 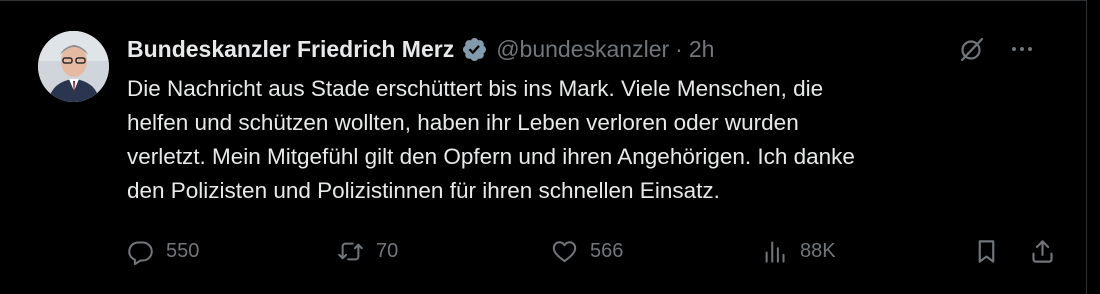 I want to click on reply-count: 550, so click(x=183, y=251).